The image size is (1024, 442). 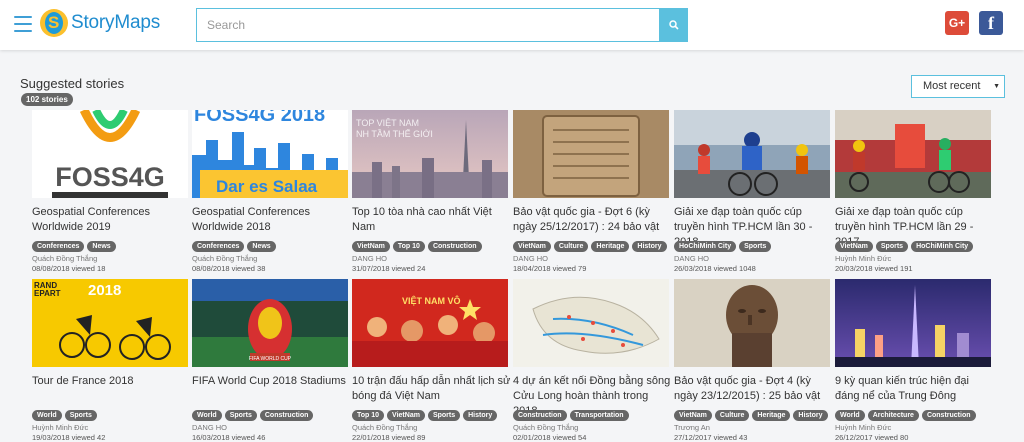 What do you see at coordinates (69, 437) in the screenshot?
I see `story-date-views: 19/03/2018 viewed 42` at bounding box center [69, 437].